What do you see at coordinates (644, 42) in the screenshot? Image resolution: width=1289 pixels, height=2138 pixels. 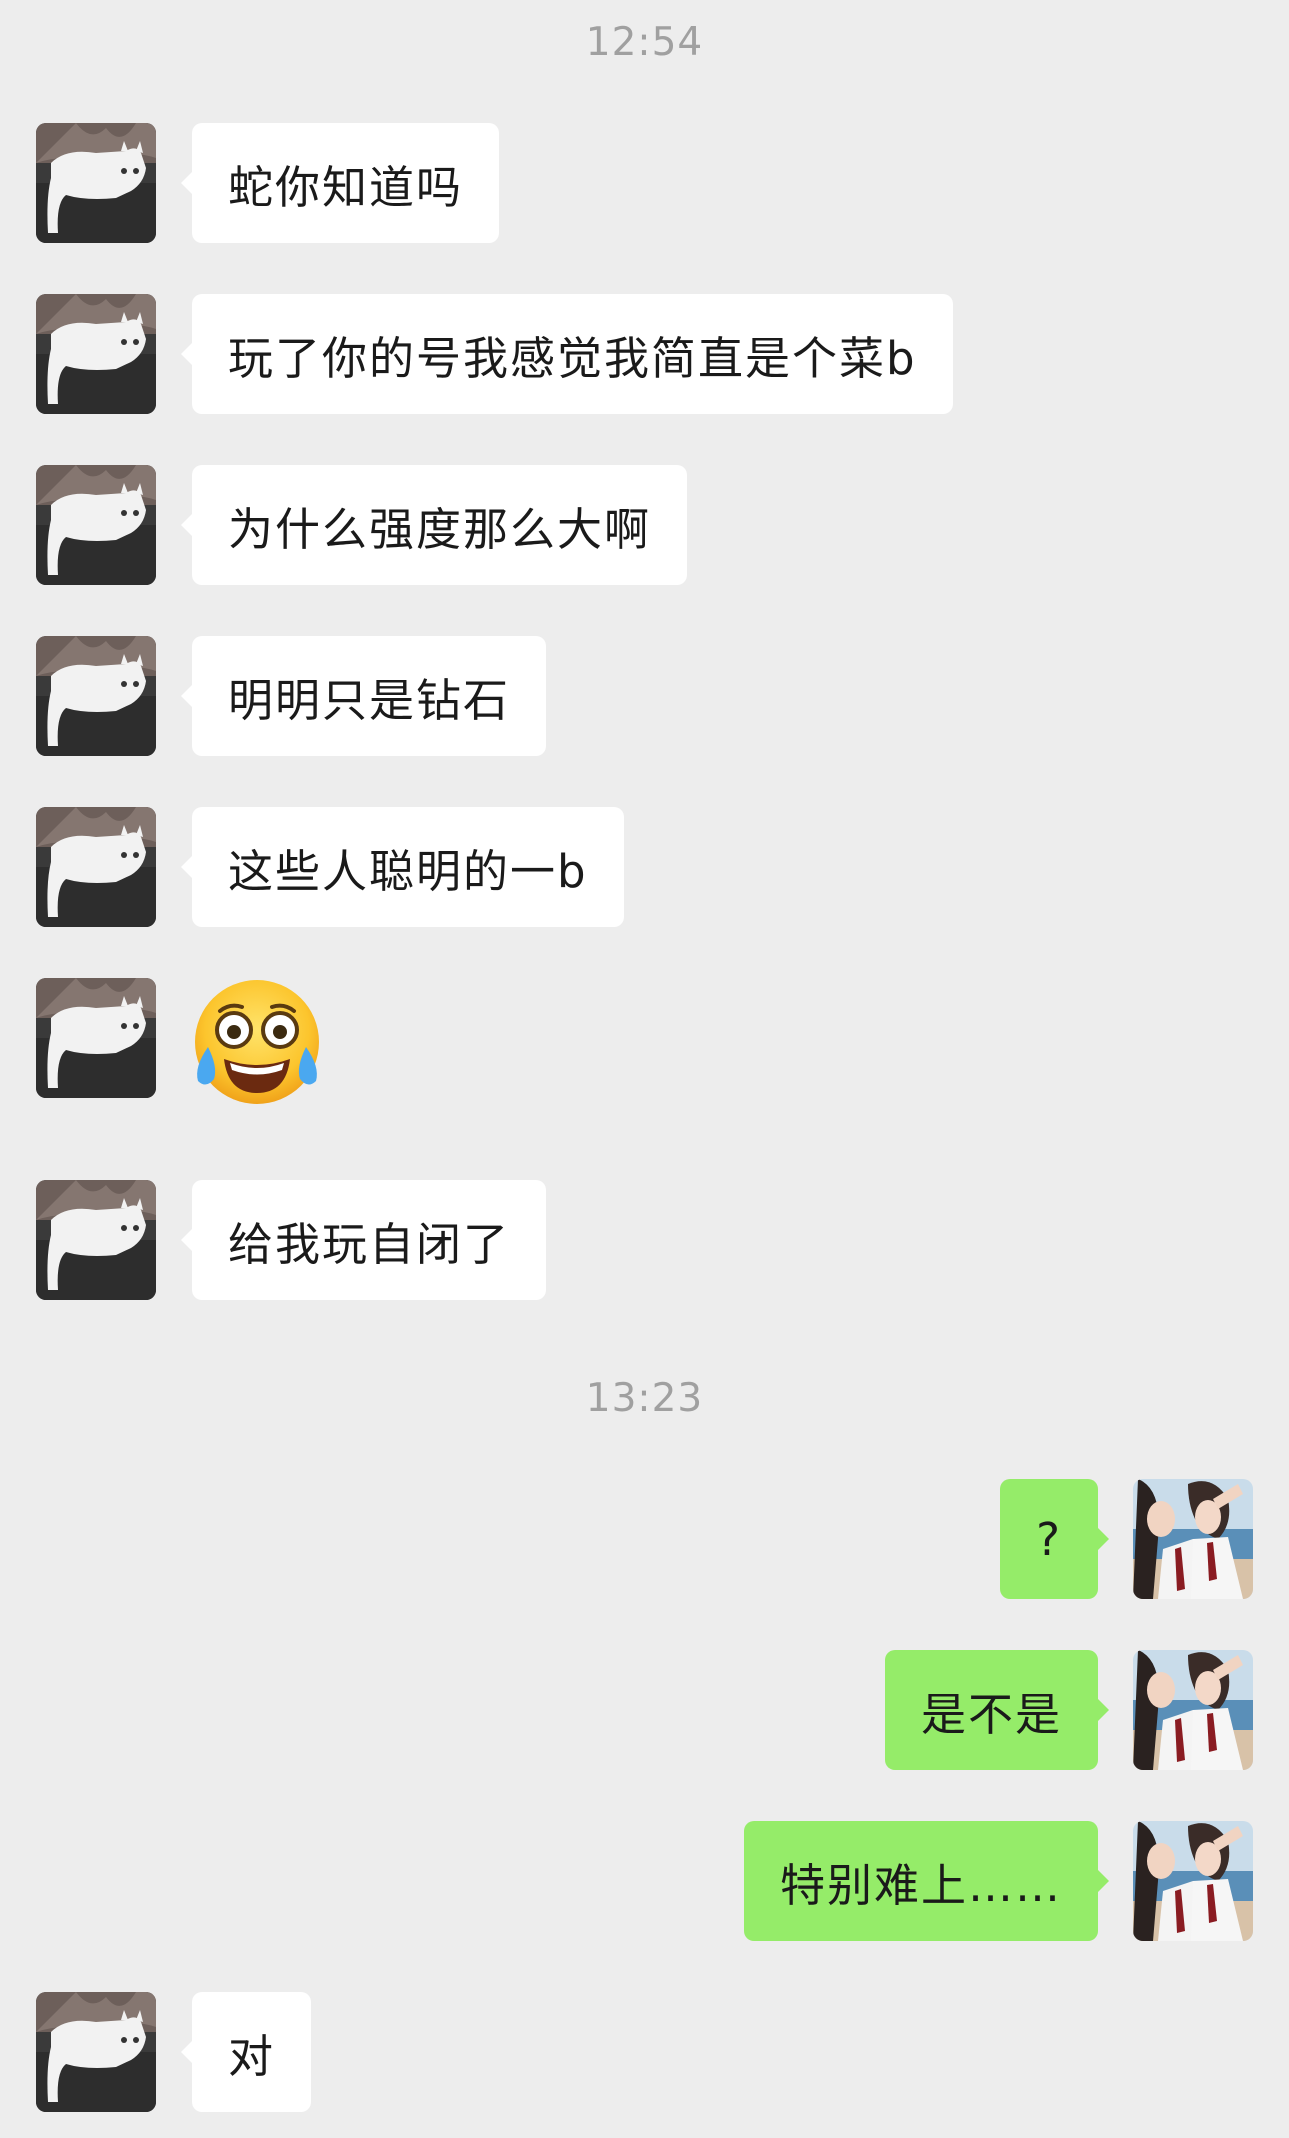 I see `timestamp: 12:54` at bounding box center [644, 42].